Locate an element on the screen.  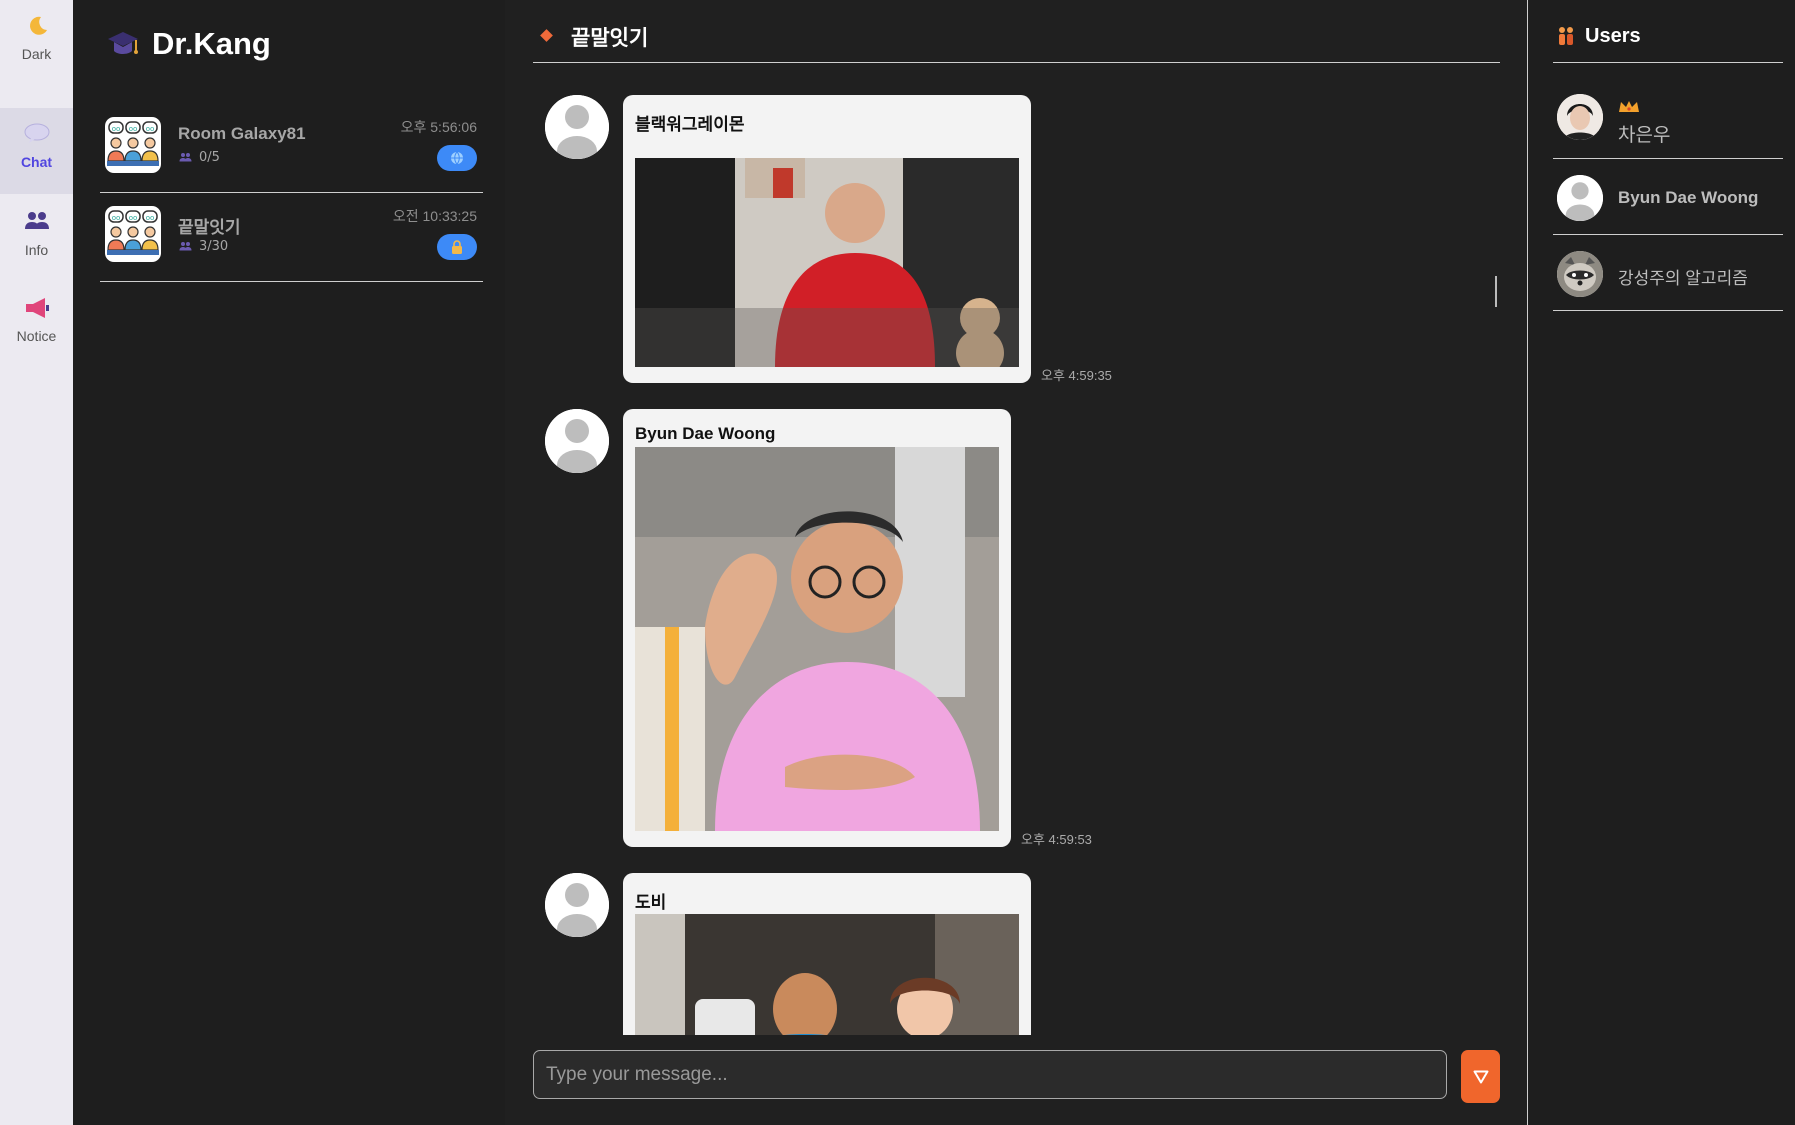
users-title: Users is located at coordinates (1613, 36).